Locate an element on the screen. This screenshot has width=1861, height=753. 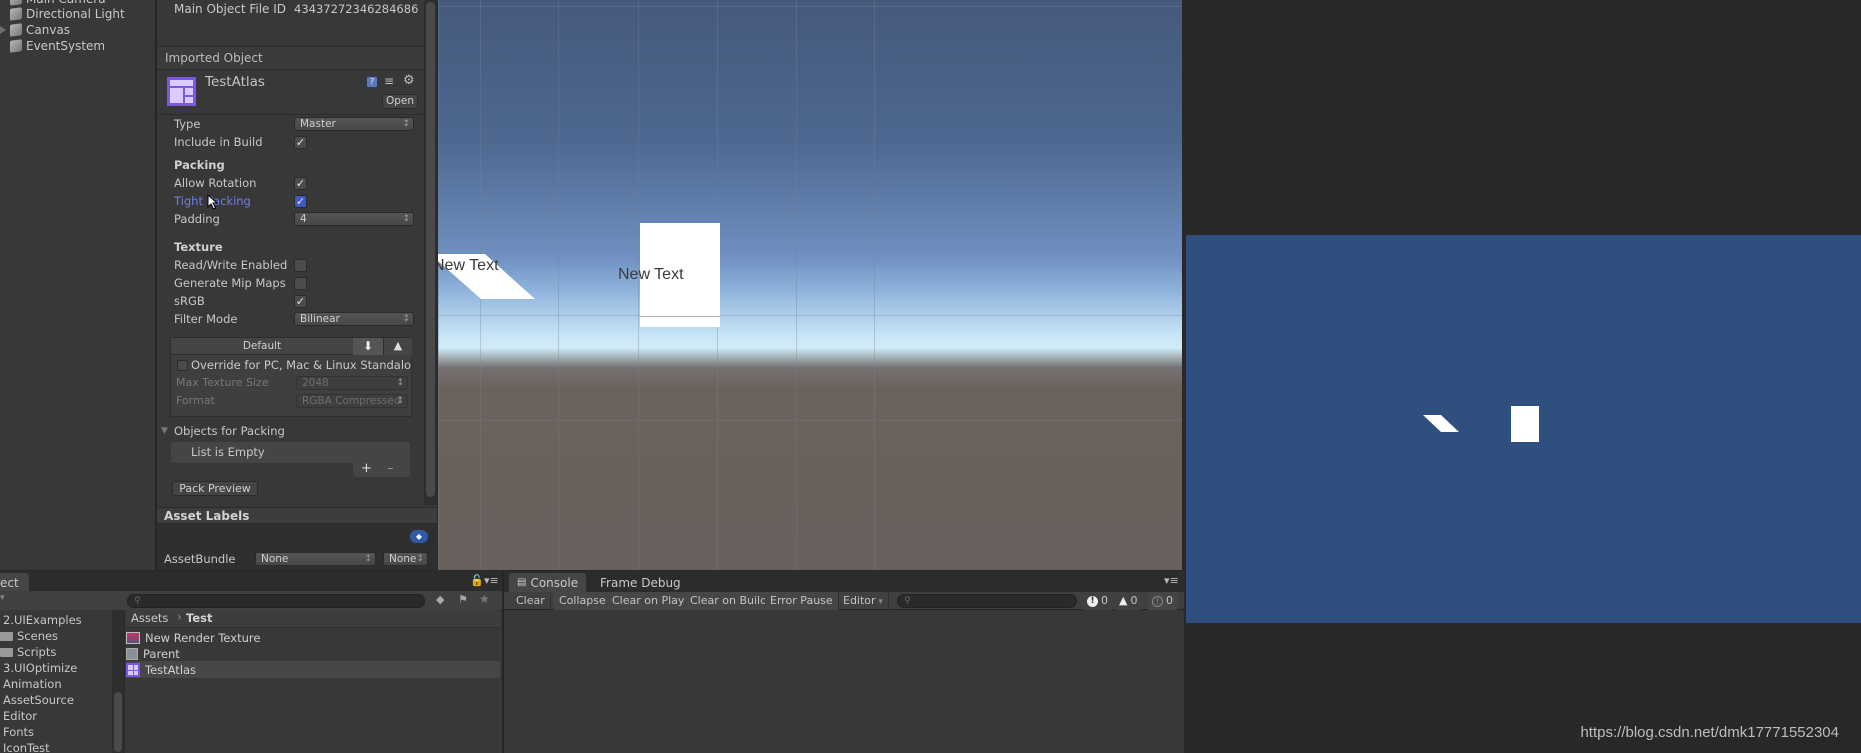
file-item-parent: Parent is located at coordinates (153, 654).